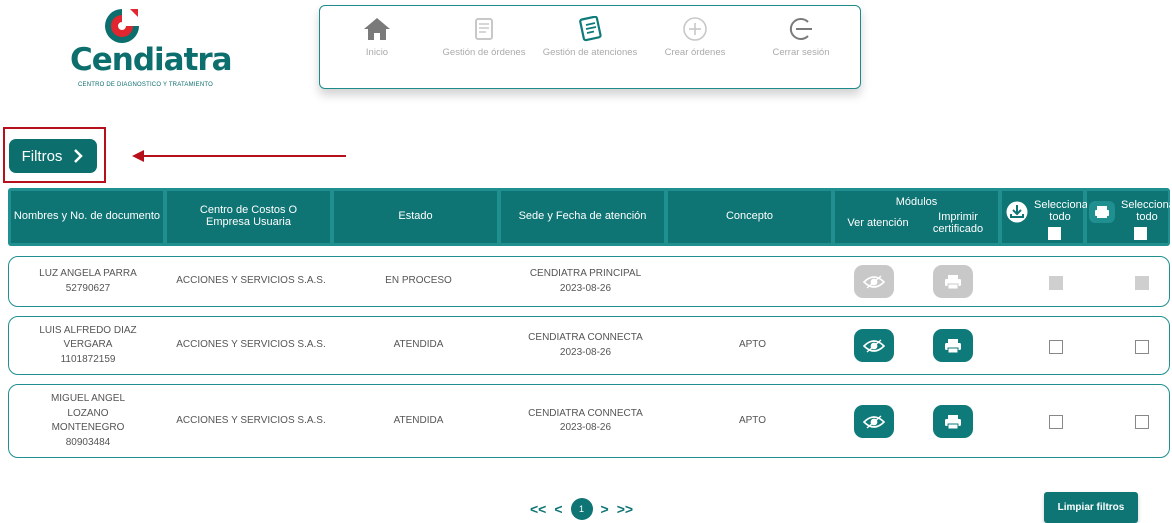 This screenshot has height=523, width=1172. What do you see at coordinates (695, 29) in the screenshot?
I see `plus-circle-icon` at bounding box center [695, 29].